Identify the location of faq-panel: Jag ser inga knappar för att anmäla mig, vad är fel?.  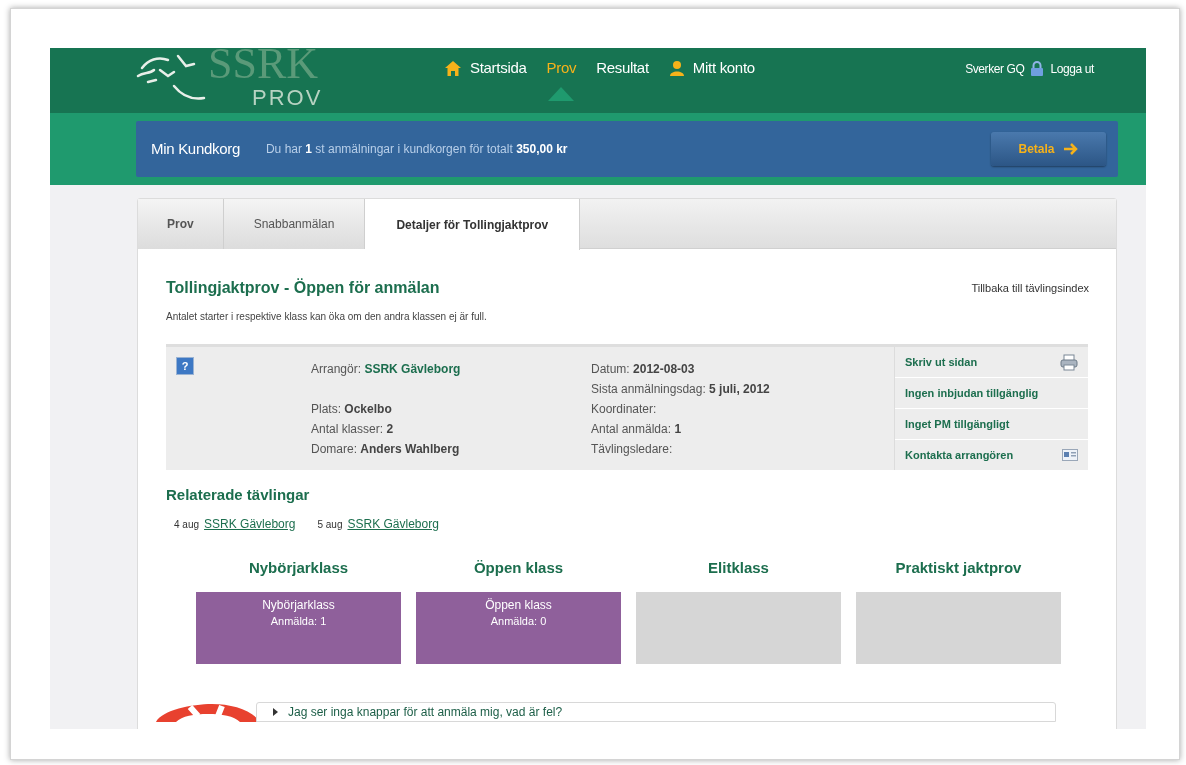
(656, 712).